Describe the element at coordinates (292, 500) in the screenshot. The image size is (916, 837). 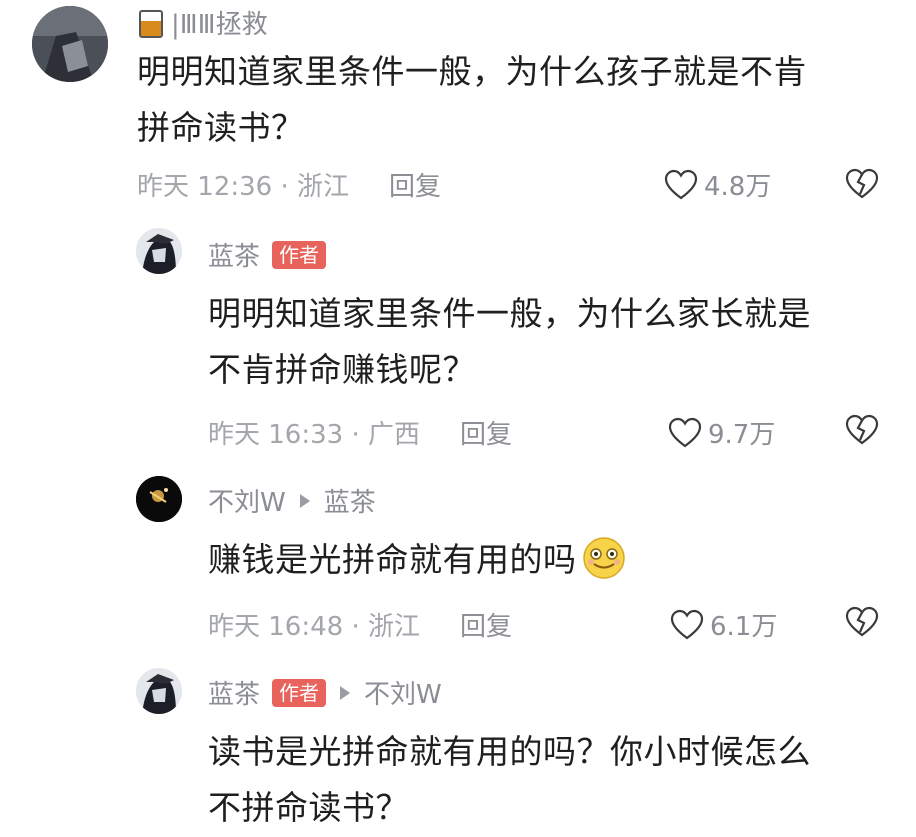
I see `reply-username-line: 不刘W 蓝茶` at that location.